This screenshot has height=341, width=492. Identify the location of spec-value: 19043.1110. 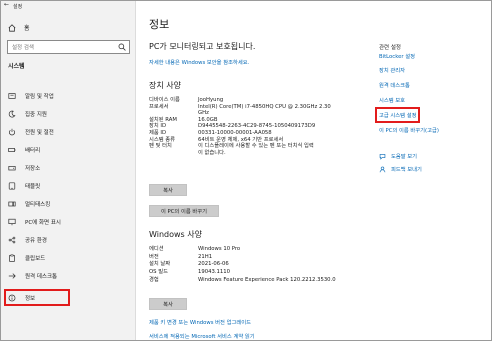
(214, 272).